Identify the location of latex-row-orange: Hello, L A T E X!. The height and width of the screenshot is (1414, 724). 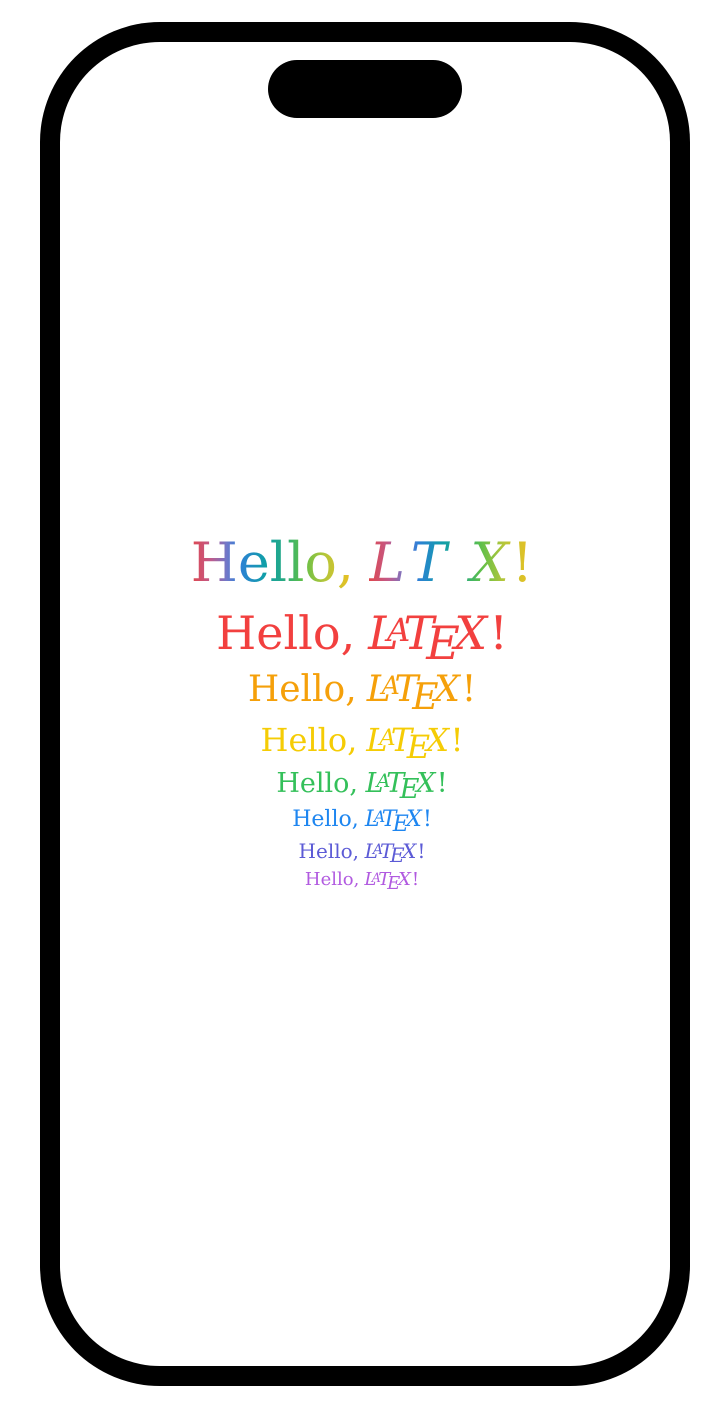
(362, 692).